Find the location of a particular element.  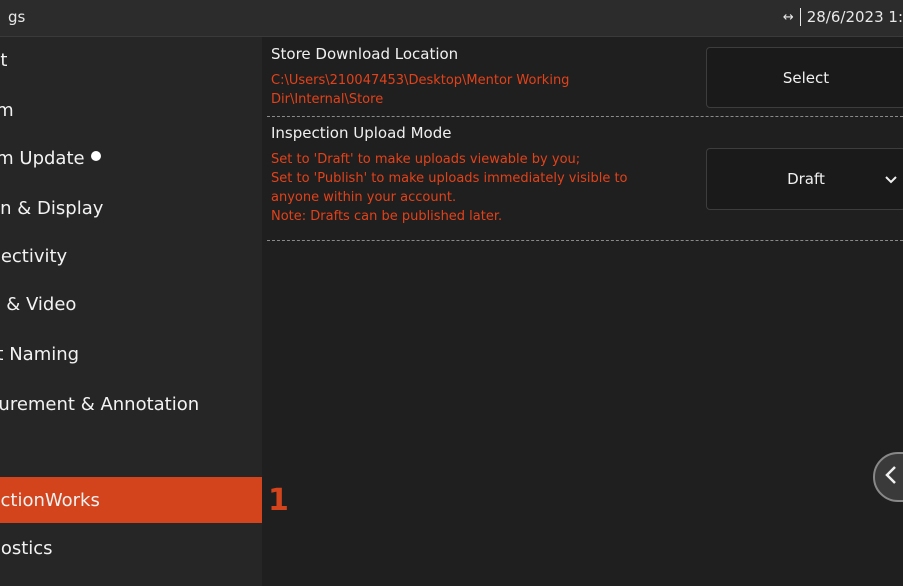

sidebar-item-measurement-annotation: asurement & Annotation is located at coordinates (131, 404).